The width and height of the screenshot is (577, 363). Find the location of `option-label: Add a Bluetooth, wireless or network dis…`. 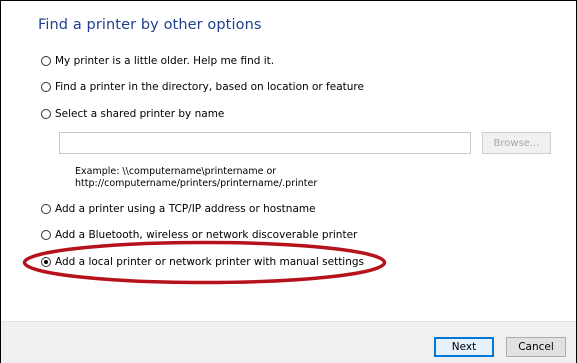

option-label: Add a Bluetooth, wireless or network dis… is located at coordinates (206, 235).